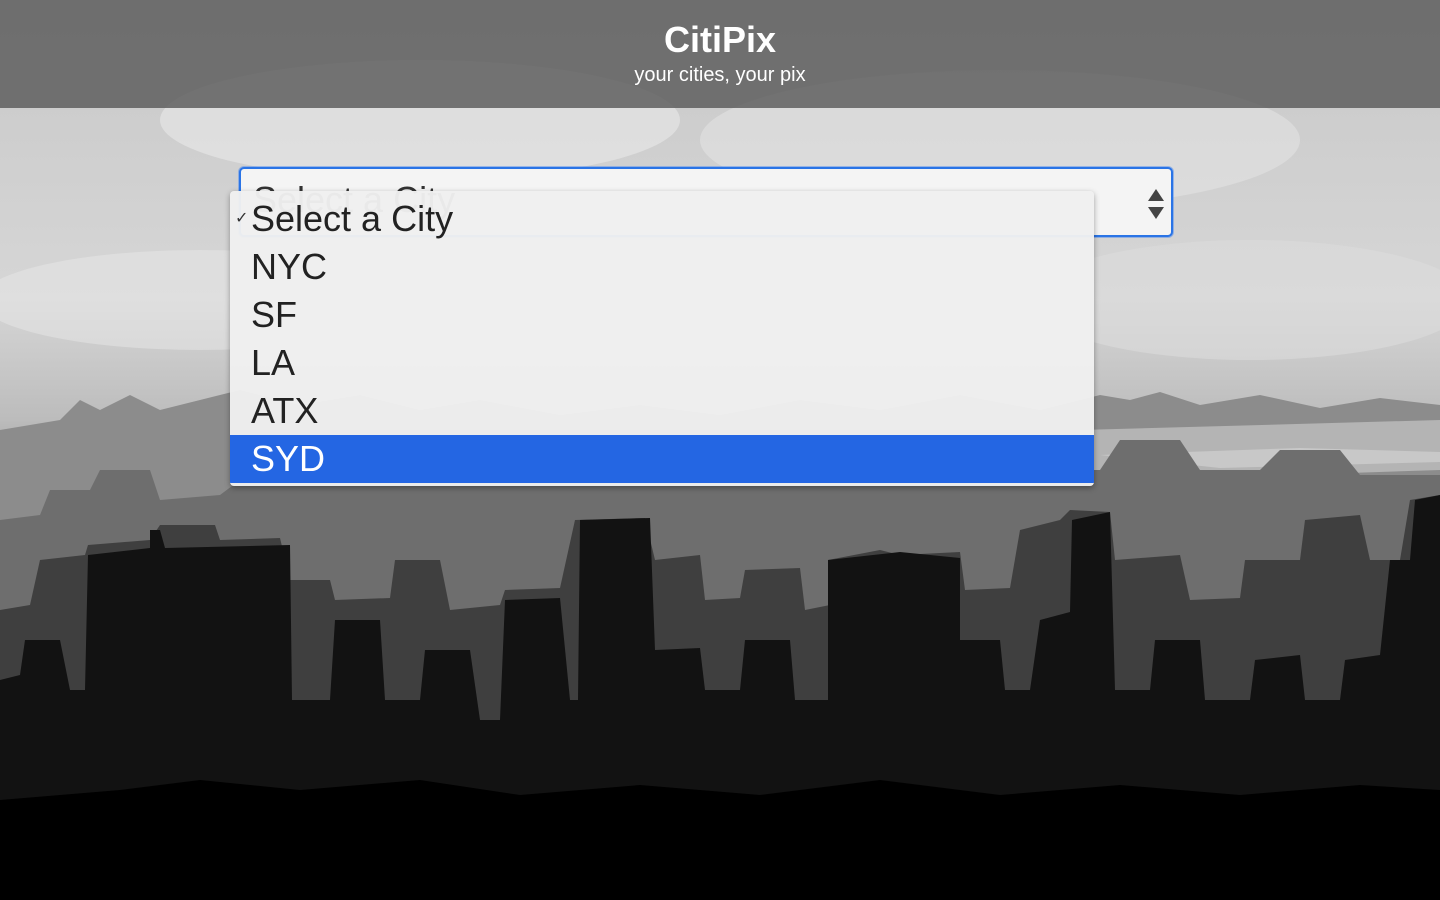  Describe the element at coordinates (274, 314) in the screenshot. I see `city-option-label: SF` at that location.